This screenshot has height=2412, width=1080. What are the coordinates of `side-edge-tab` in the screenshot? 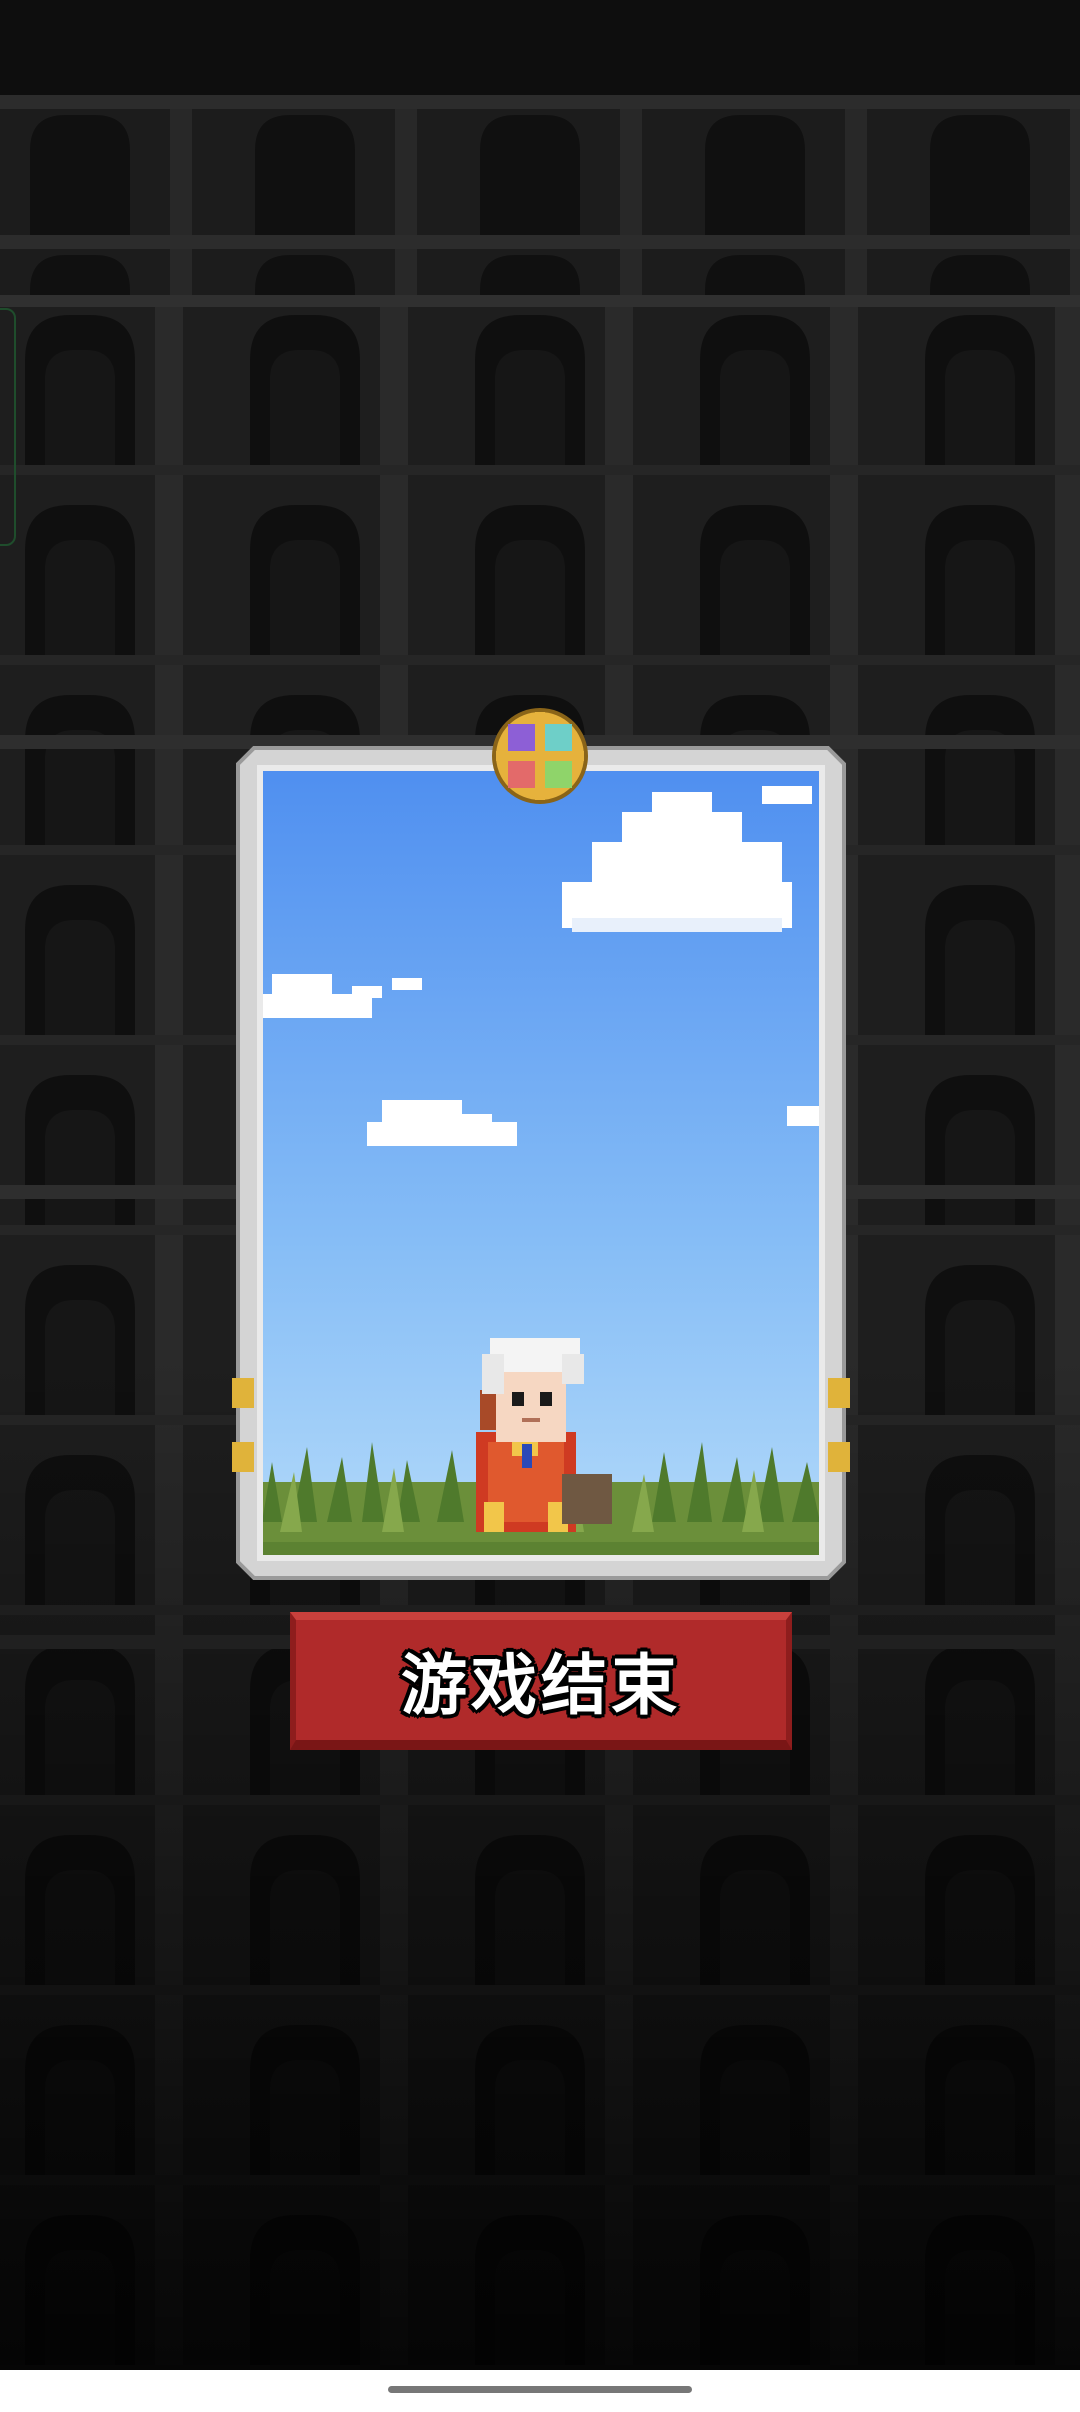 It's located at (8, 427).